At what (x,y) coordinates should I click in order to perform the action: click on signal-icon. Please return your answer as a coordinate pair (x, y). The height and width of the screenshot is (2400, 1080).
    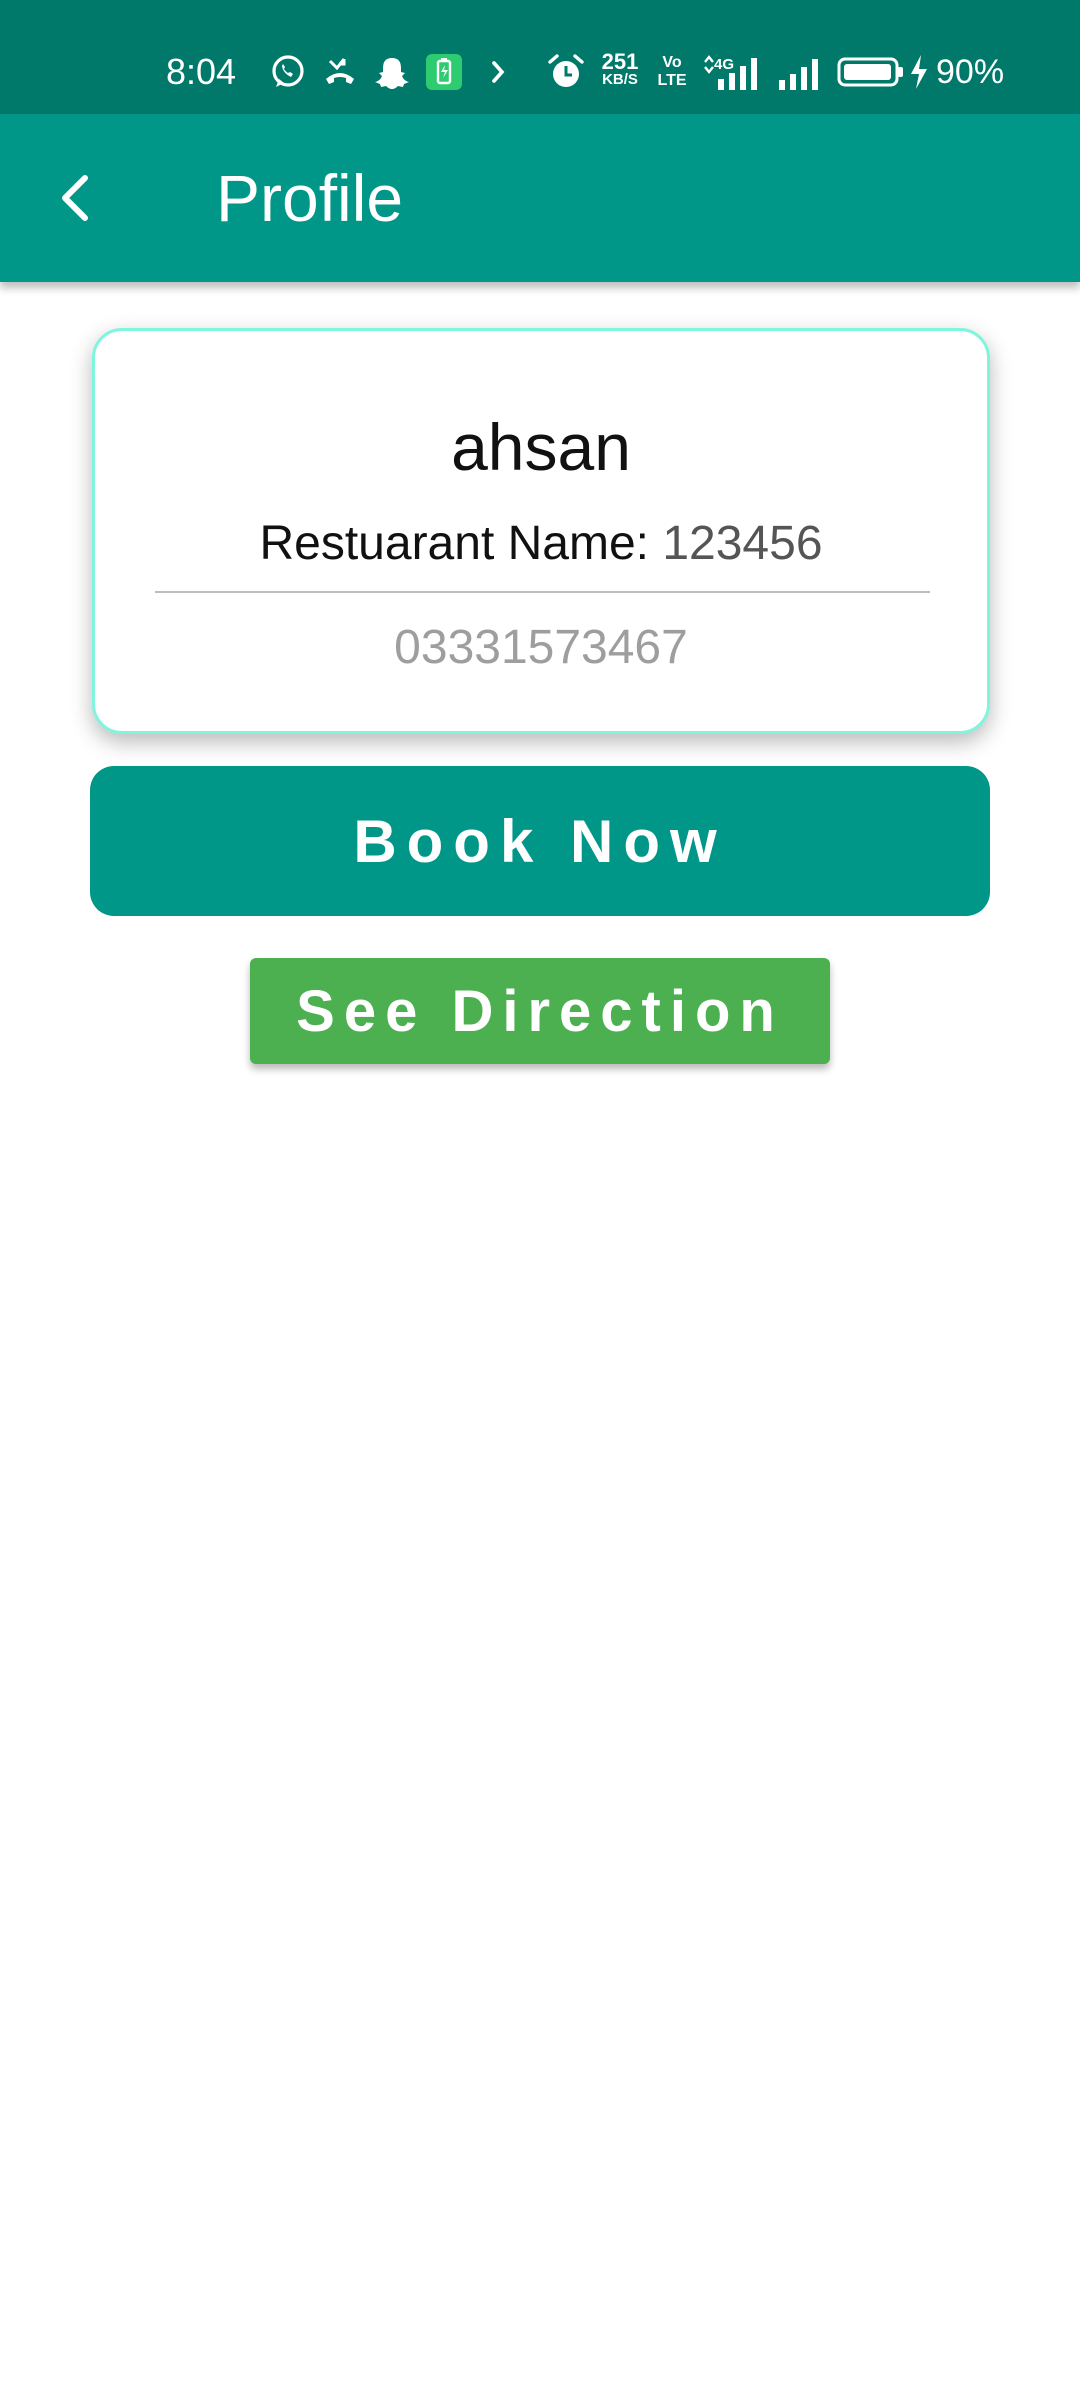
    Looking at the image, I should click on (799, 72).